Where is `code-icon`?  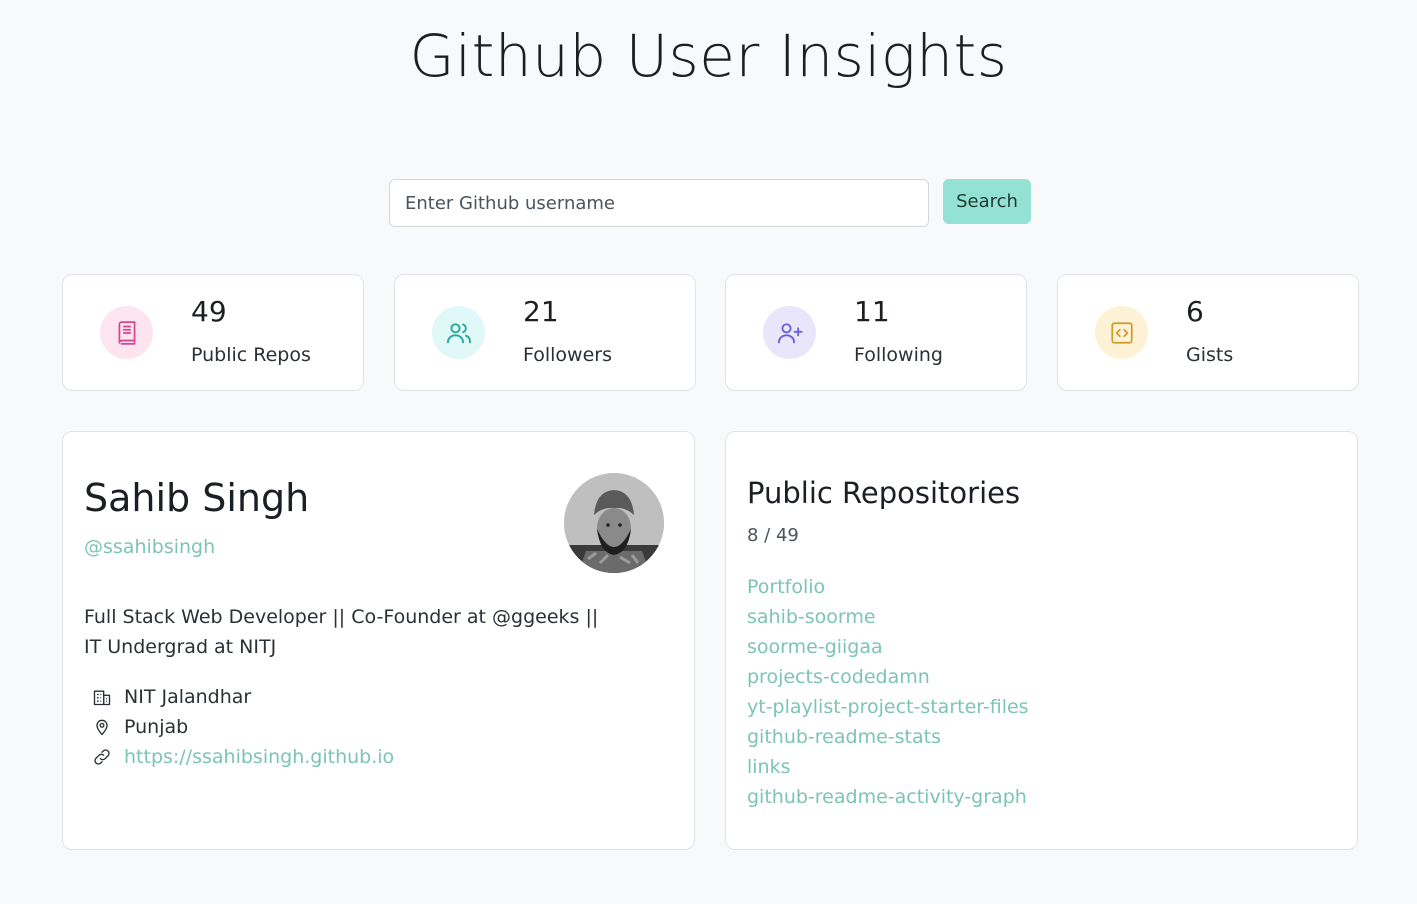
code-icon is located at coordinates (1121, 332).